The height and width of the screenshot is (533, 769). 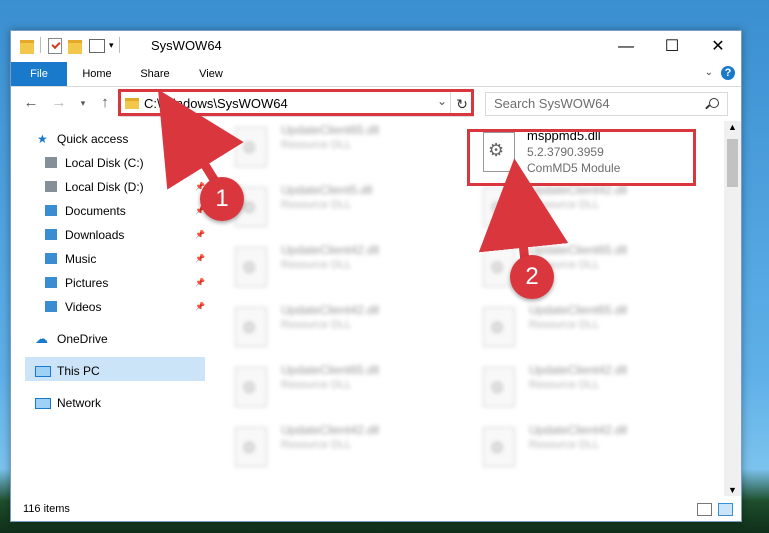 I want to click on step-badge-2: 2, so click(x=532, y=277).